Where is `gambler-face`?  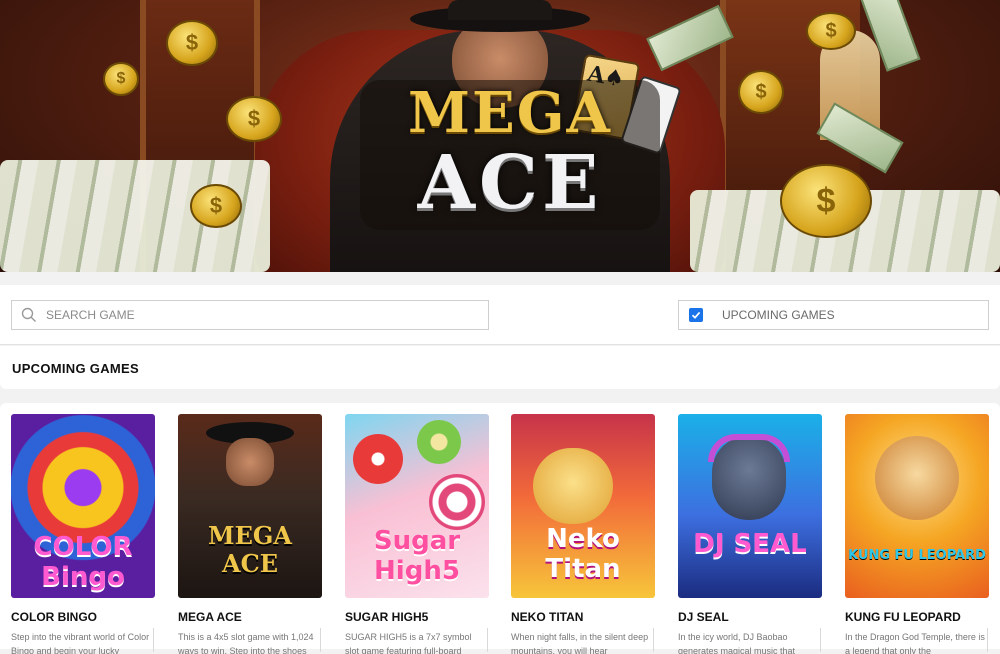
gambler-face is located at coordinates (250, 462).